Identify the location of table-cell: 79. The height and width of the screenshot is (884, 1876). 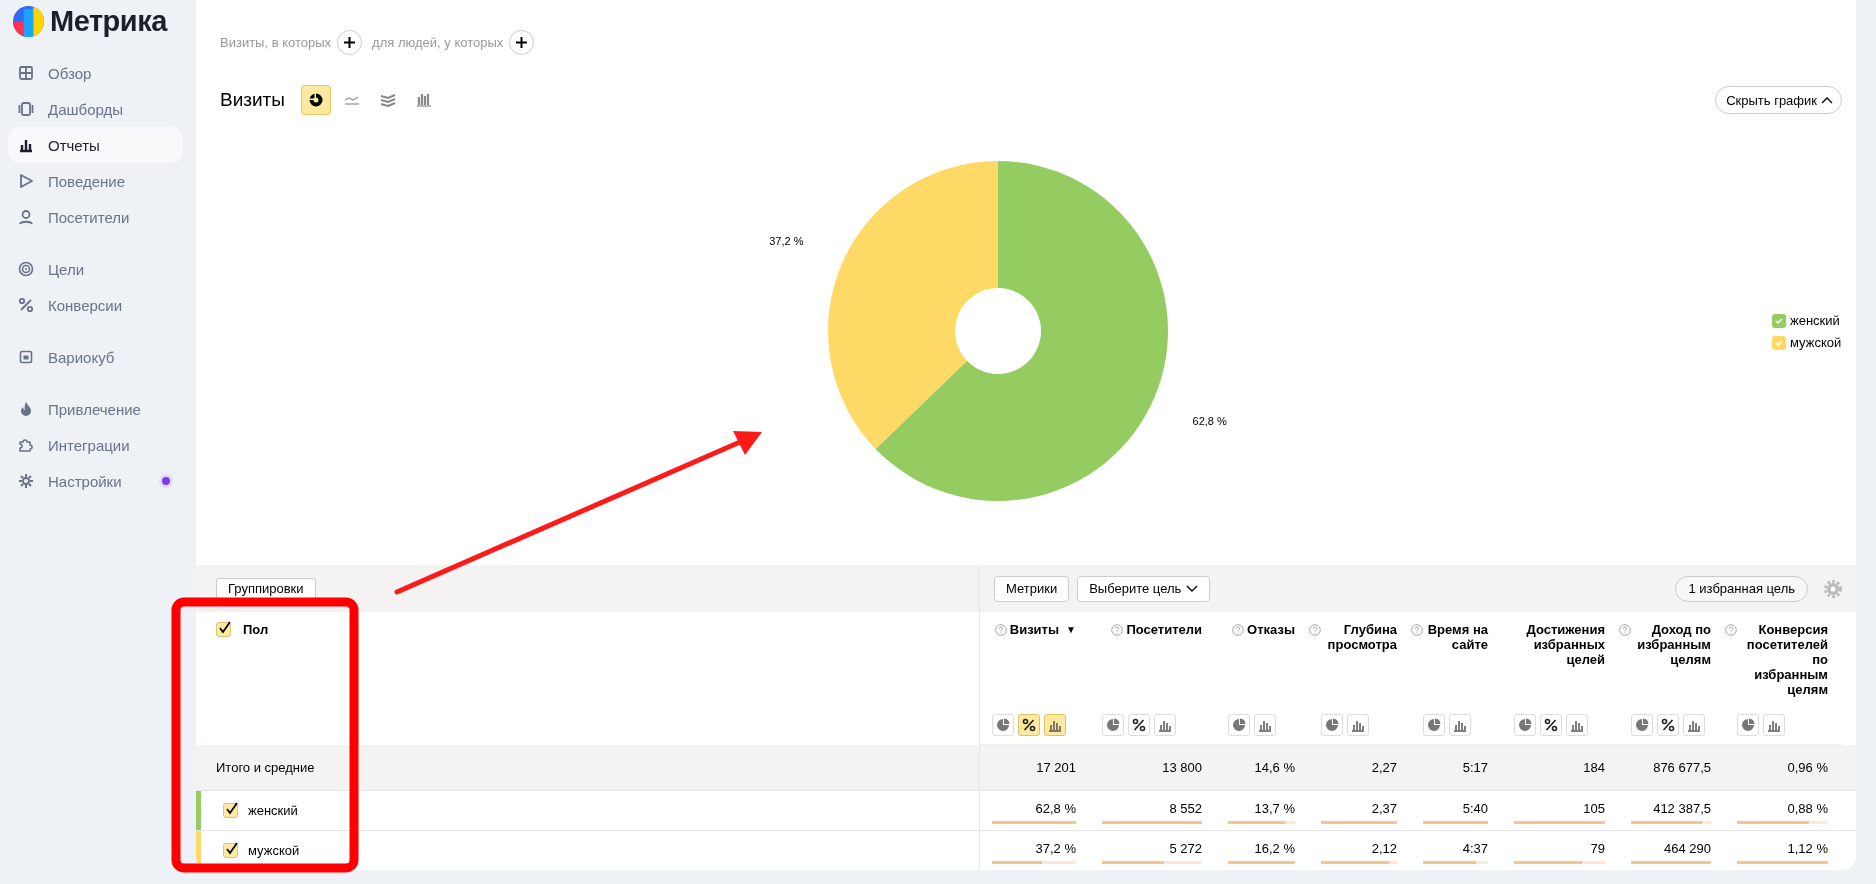
(1597, 848).